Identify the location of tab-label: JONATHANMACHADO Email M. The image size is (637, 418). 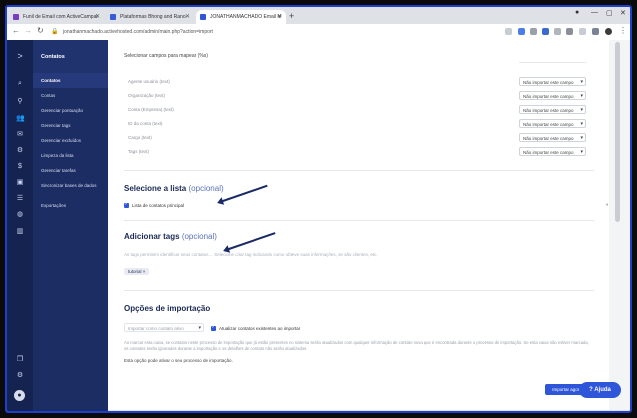
(246, 17).